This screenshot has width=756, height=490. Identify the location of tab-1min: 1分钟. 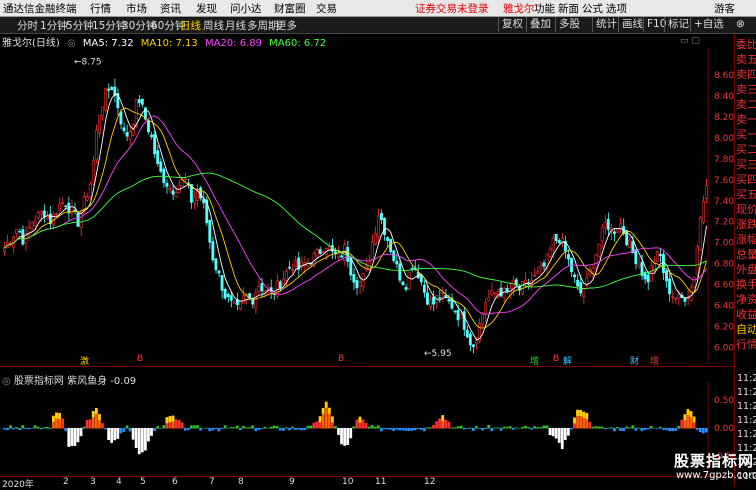
(54, 25).